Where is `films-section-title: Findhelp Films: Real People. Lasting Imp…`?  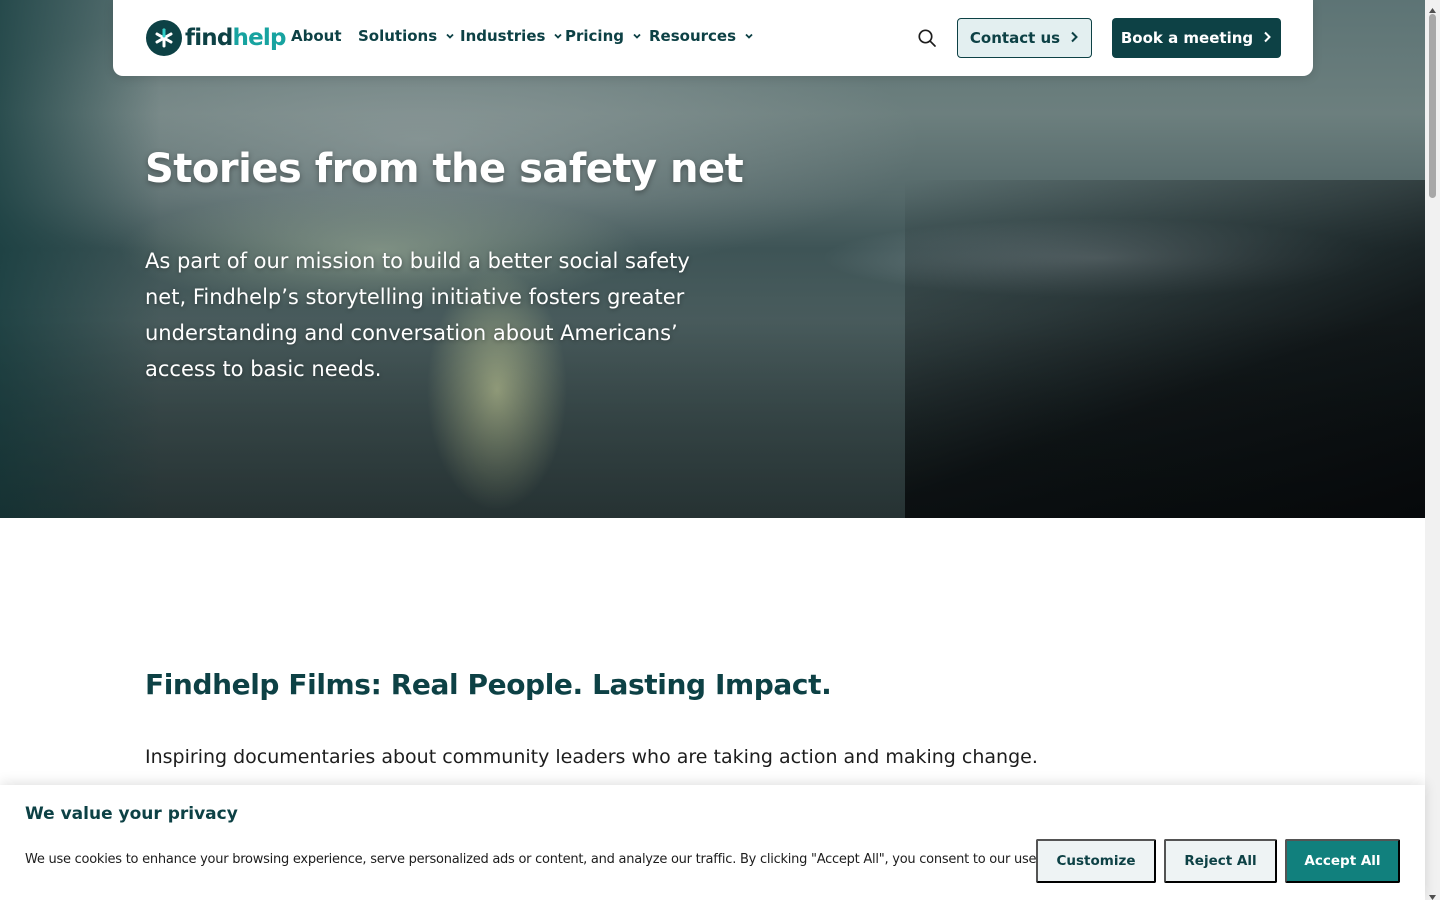
films-section-title: Findhelp Films: Real People. Lasting Imp… is located at coordinates (488, 684).